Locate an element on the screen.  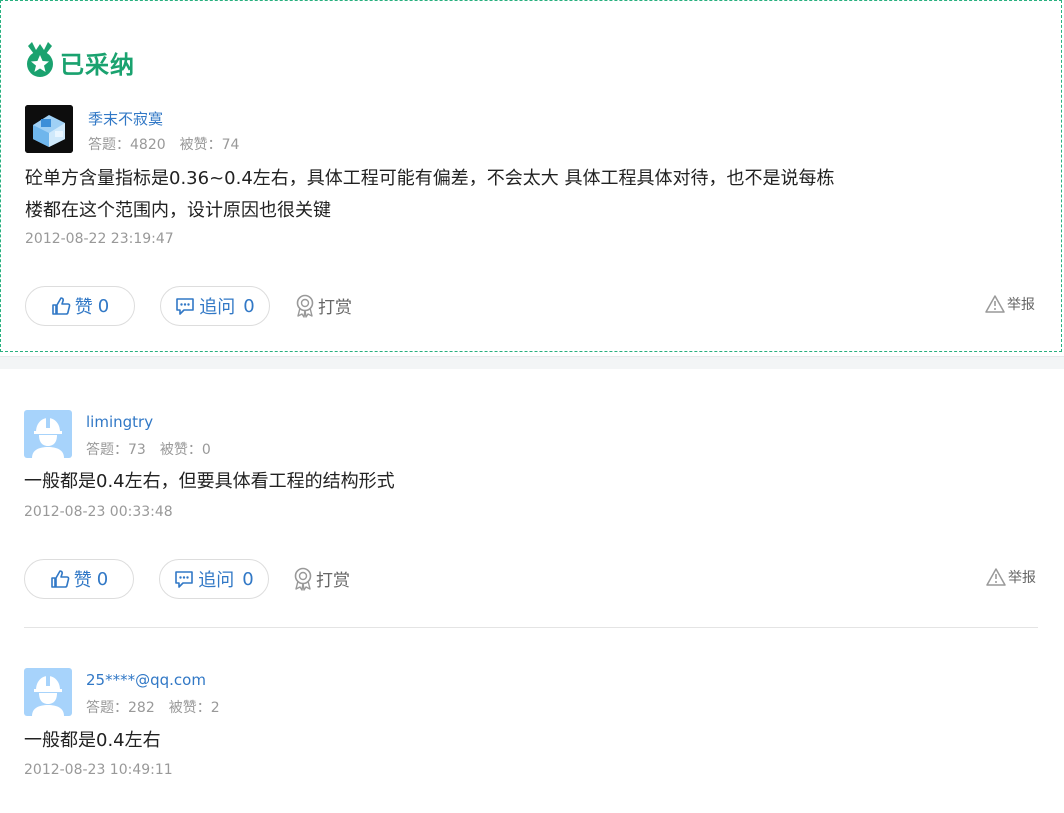
liked-count: 被赞：0 is located at coordinates (185, 450).